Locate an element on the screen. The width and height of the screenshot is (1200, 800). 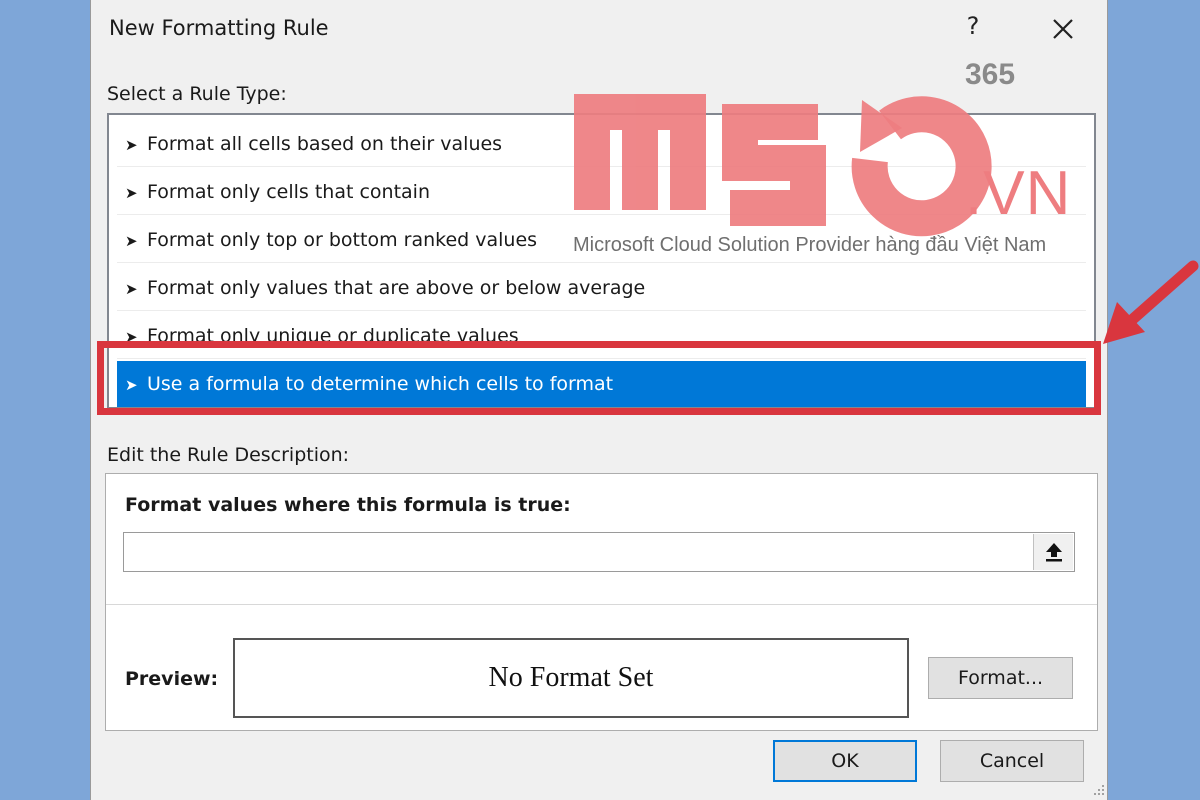
close-icon is located at coordinates (1063, 29).